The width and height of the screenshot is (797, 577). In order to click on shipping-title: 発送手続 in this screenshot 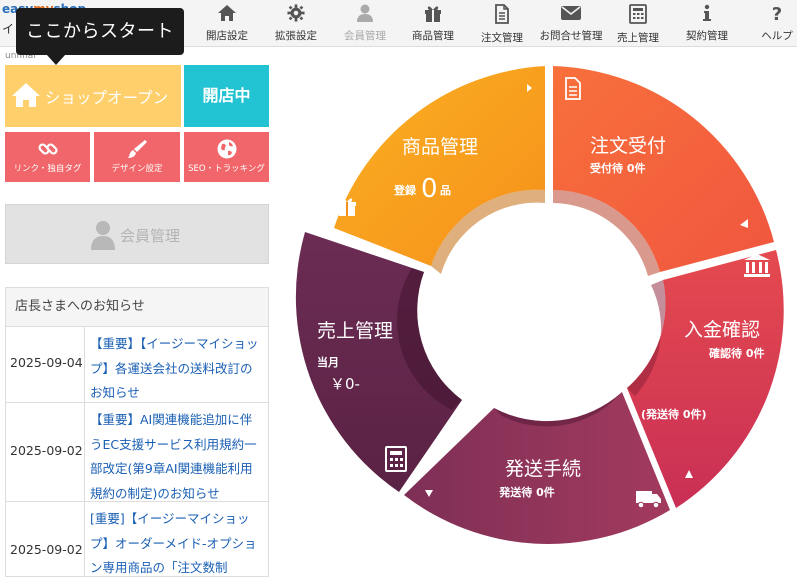, I will do `click(543, 469)`.